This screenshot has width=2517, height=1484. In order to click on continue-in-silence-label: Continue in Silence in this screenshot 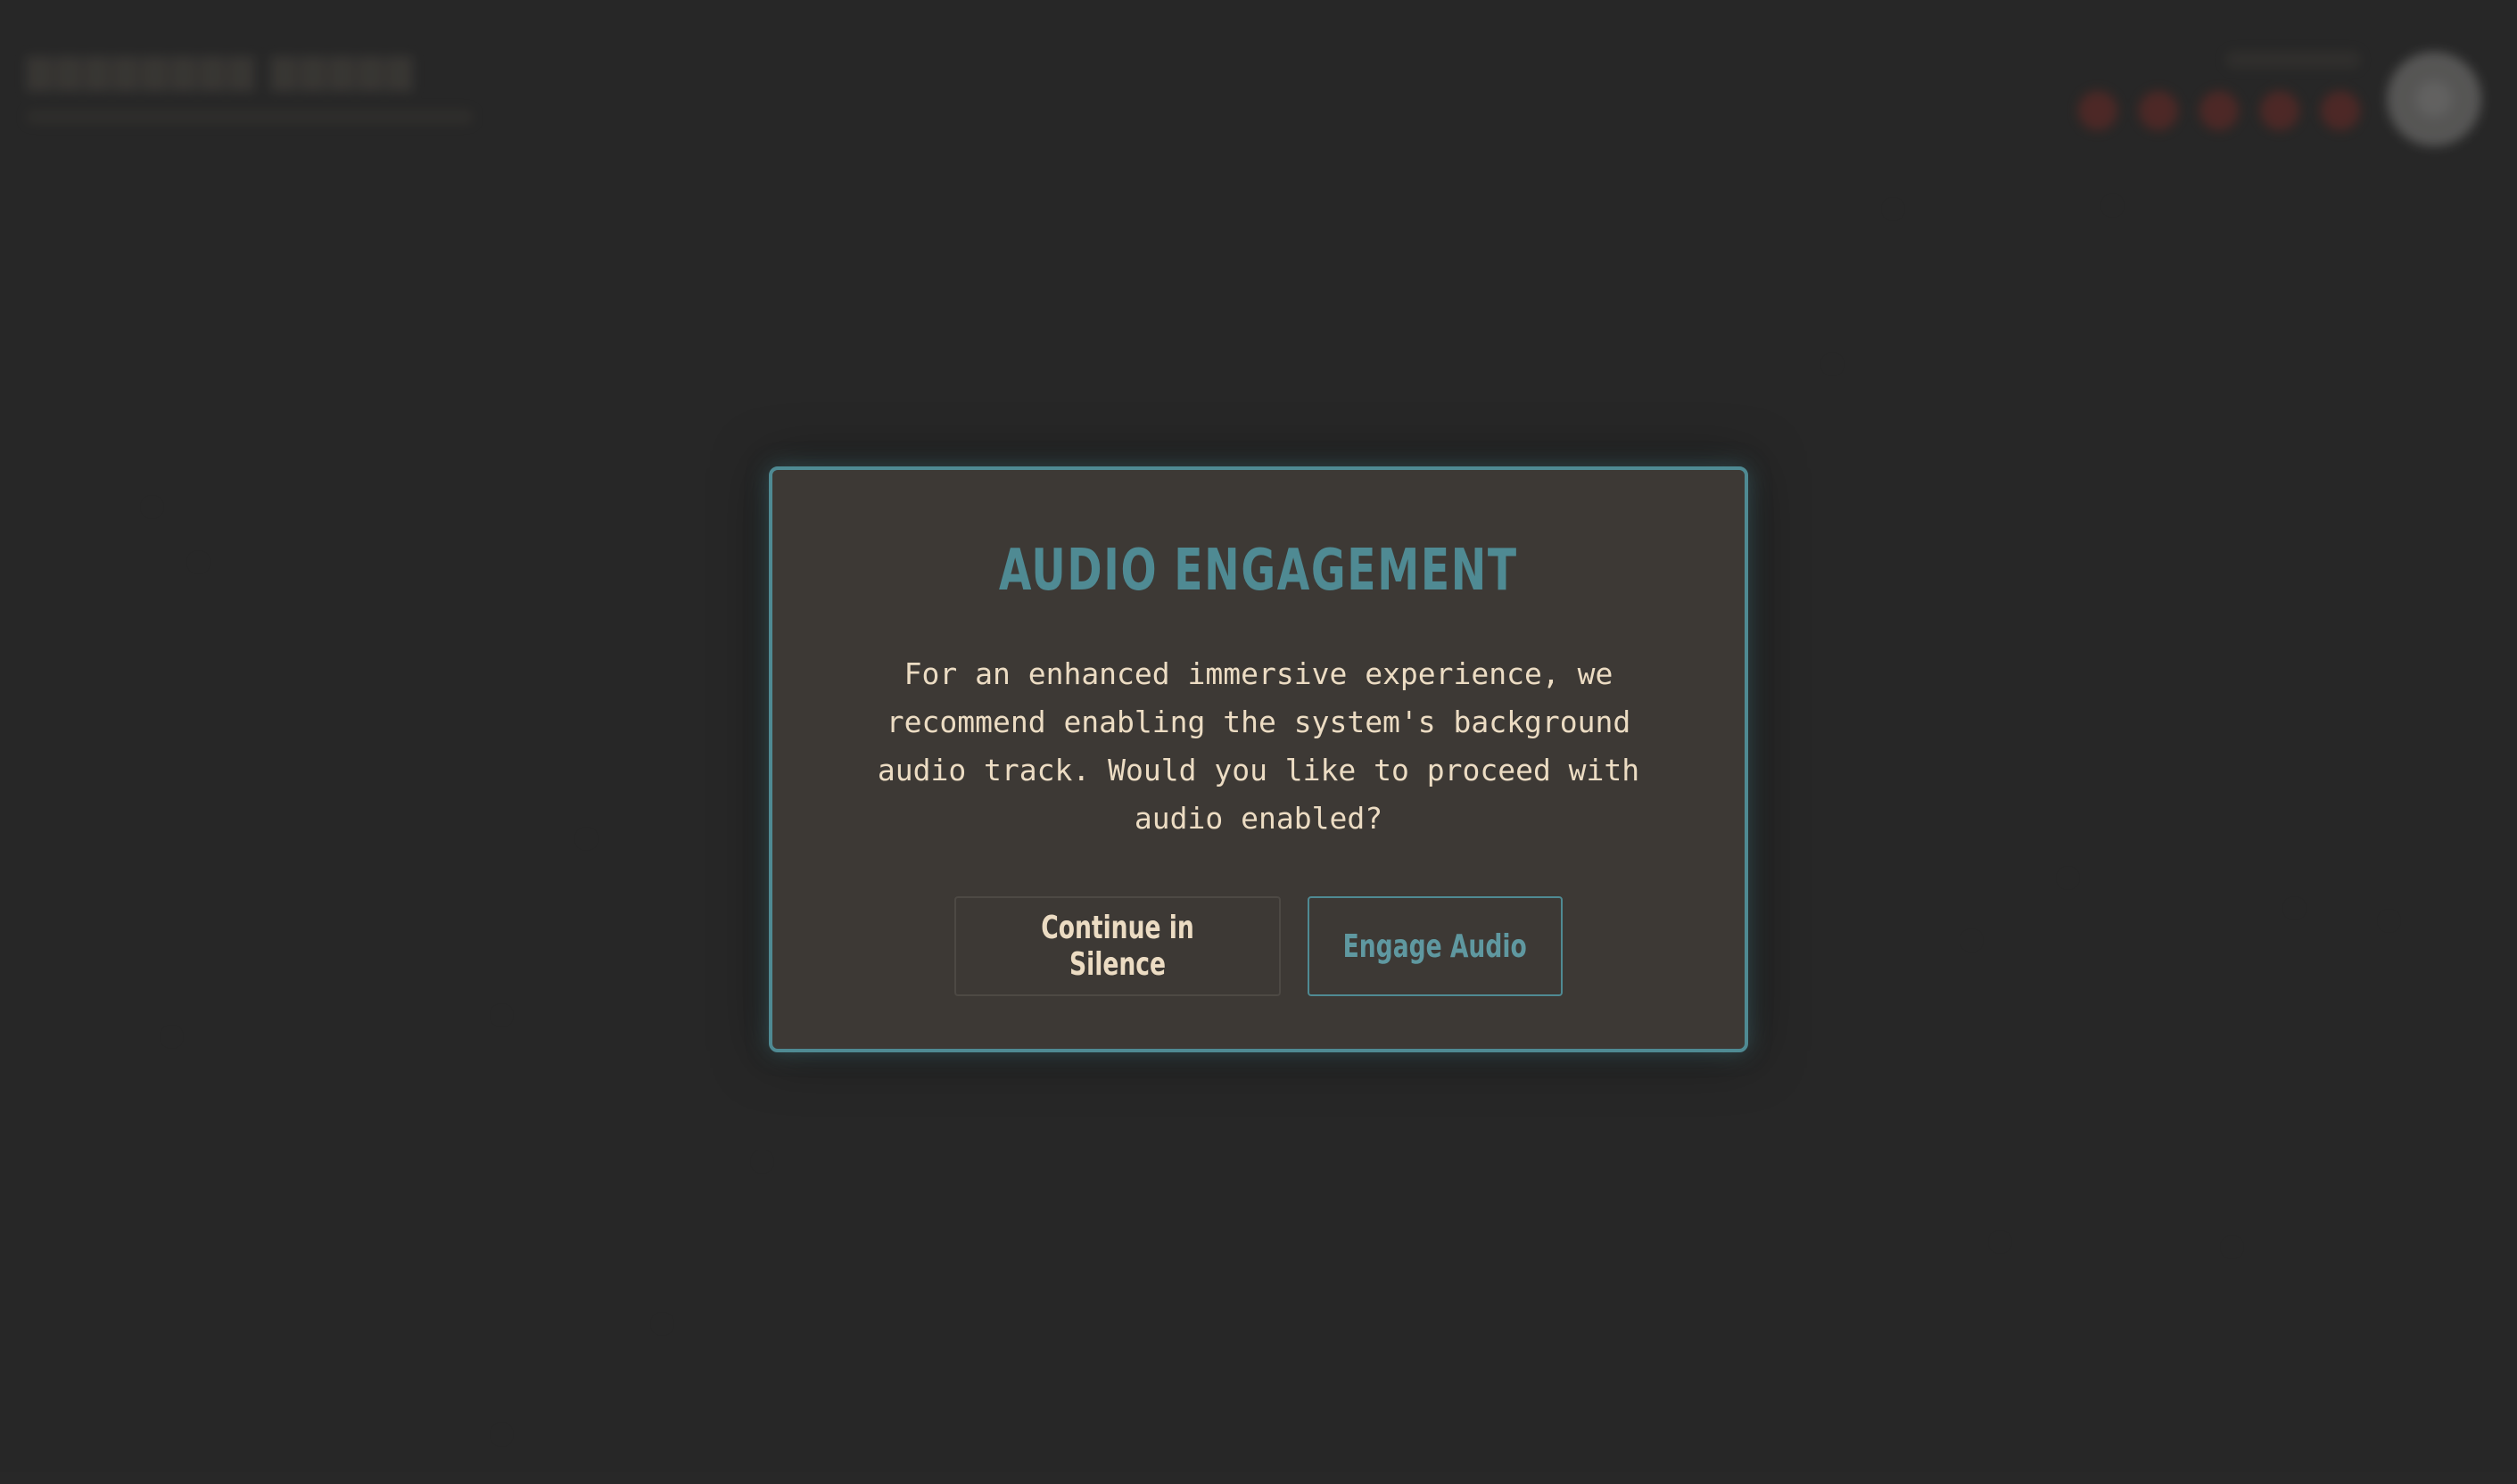, I will do `click(1118, 947)`.